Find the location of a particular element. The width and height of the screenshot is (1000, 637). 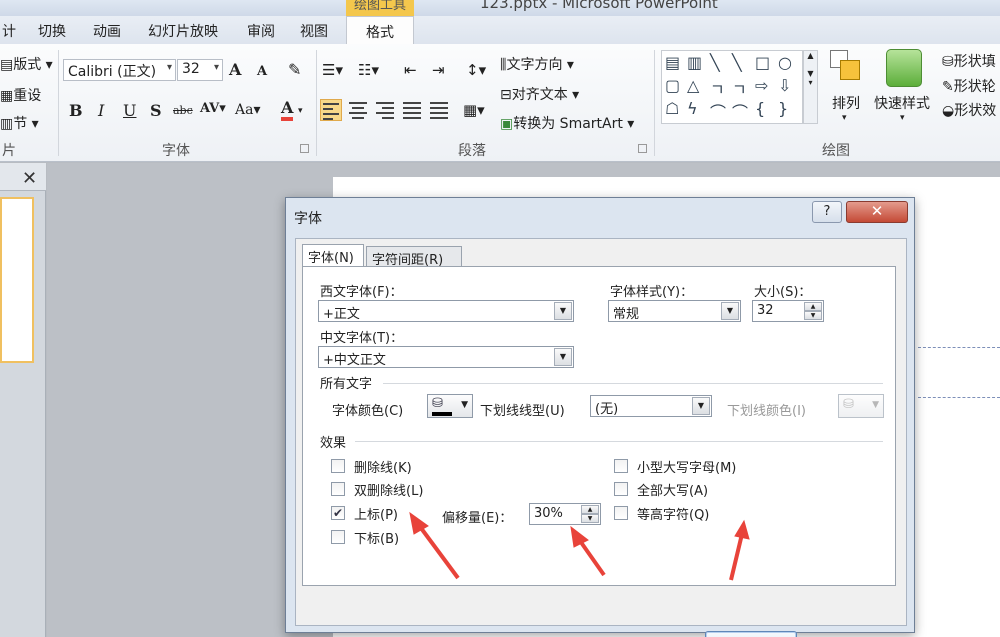

subscript-checkbox is located at coordinates (338, 537).